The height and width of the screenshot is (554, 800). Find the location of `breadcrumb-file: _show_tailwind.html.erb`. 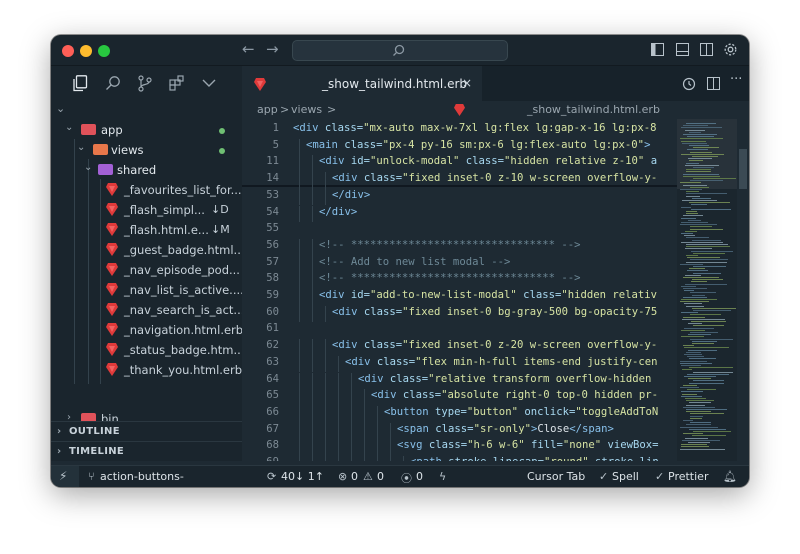

breadcrumb-file: _show_tailwind.html.erb is located at coordinates (593, 109).